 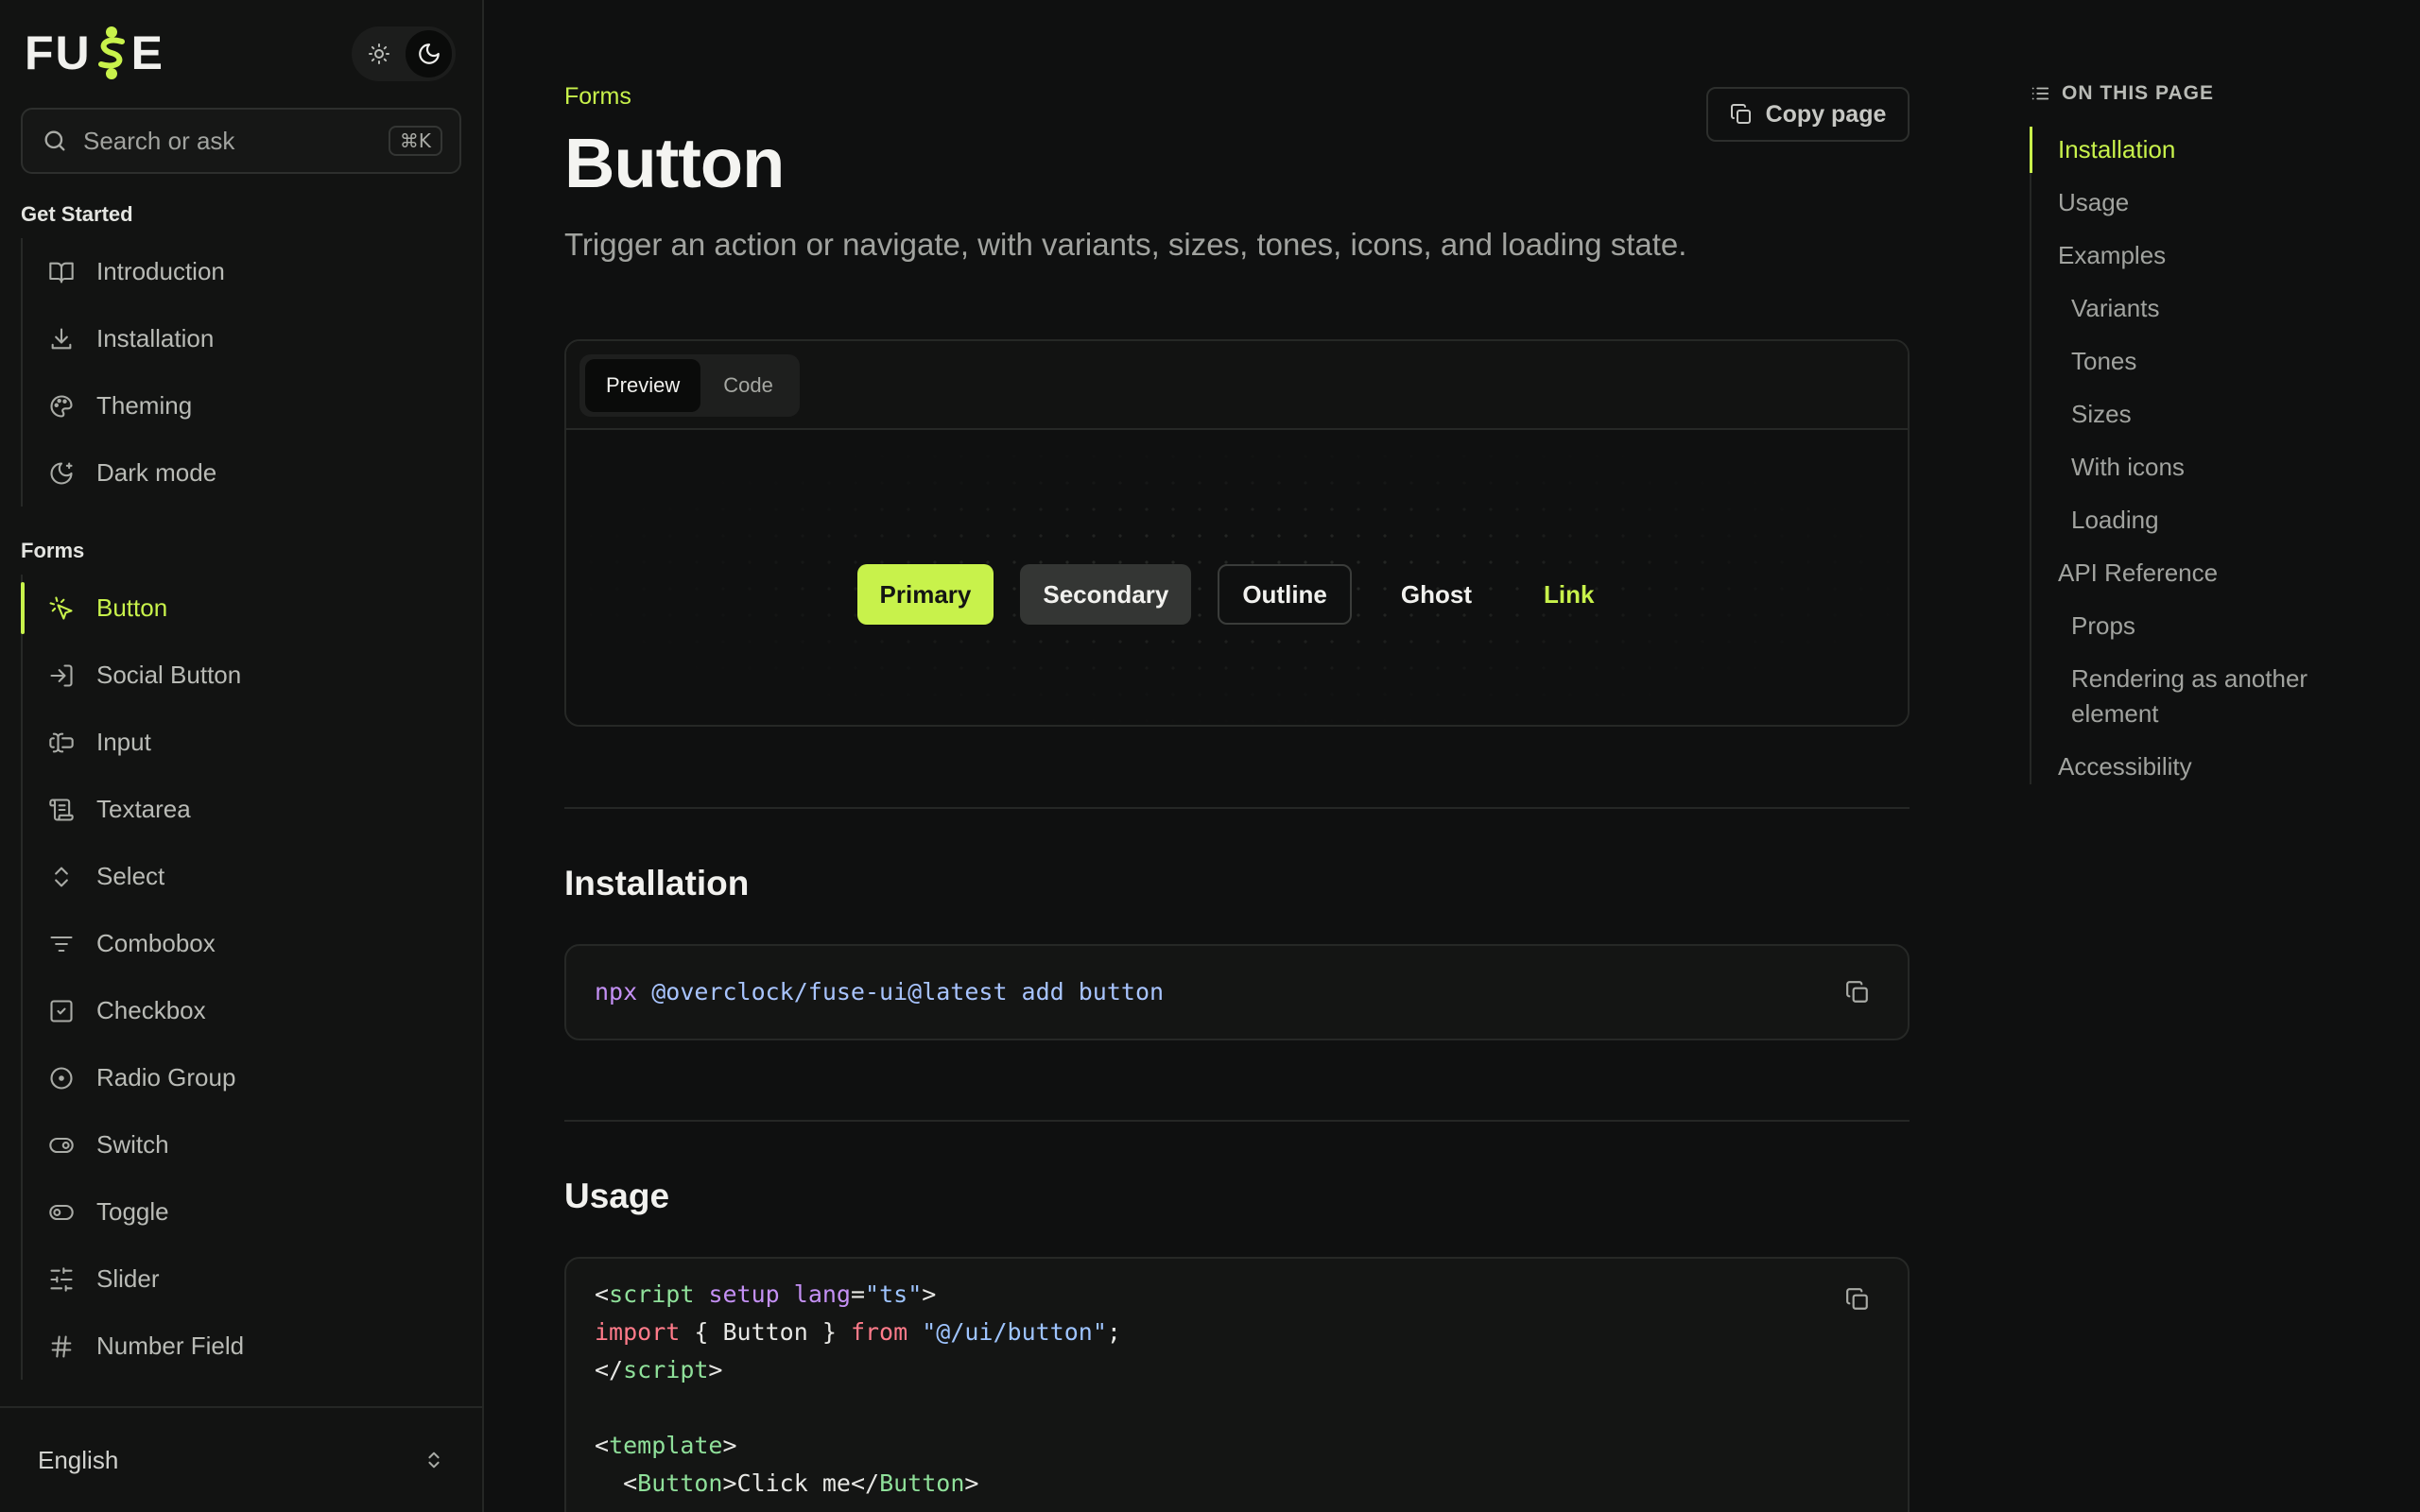 I want to click on sidebar-item-checkbox: Checkbox, so click(x=244, y=1010).